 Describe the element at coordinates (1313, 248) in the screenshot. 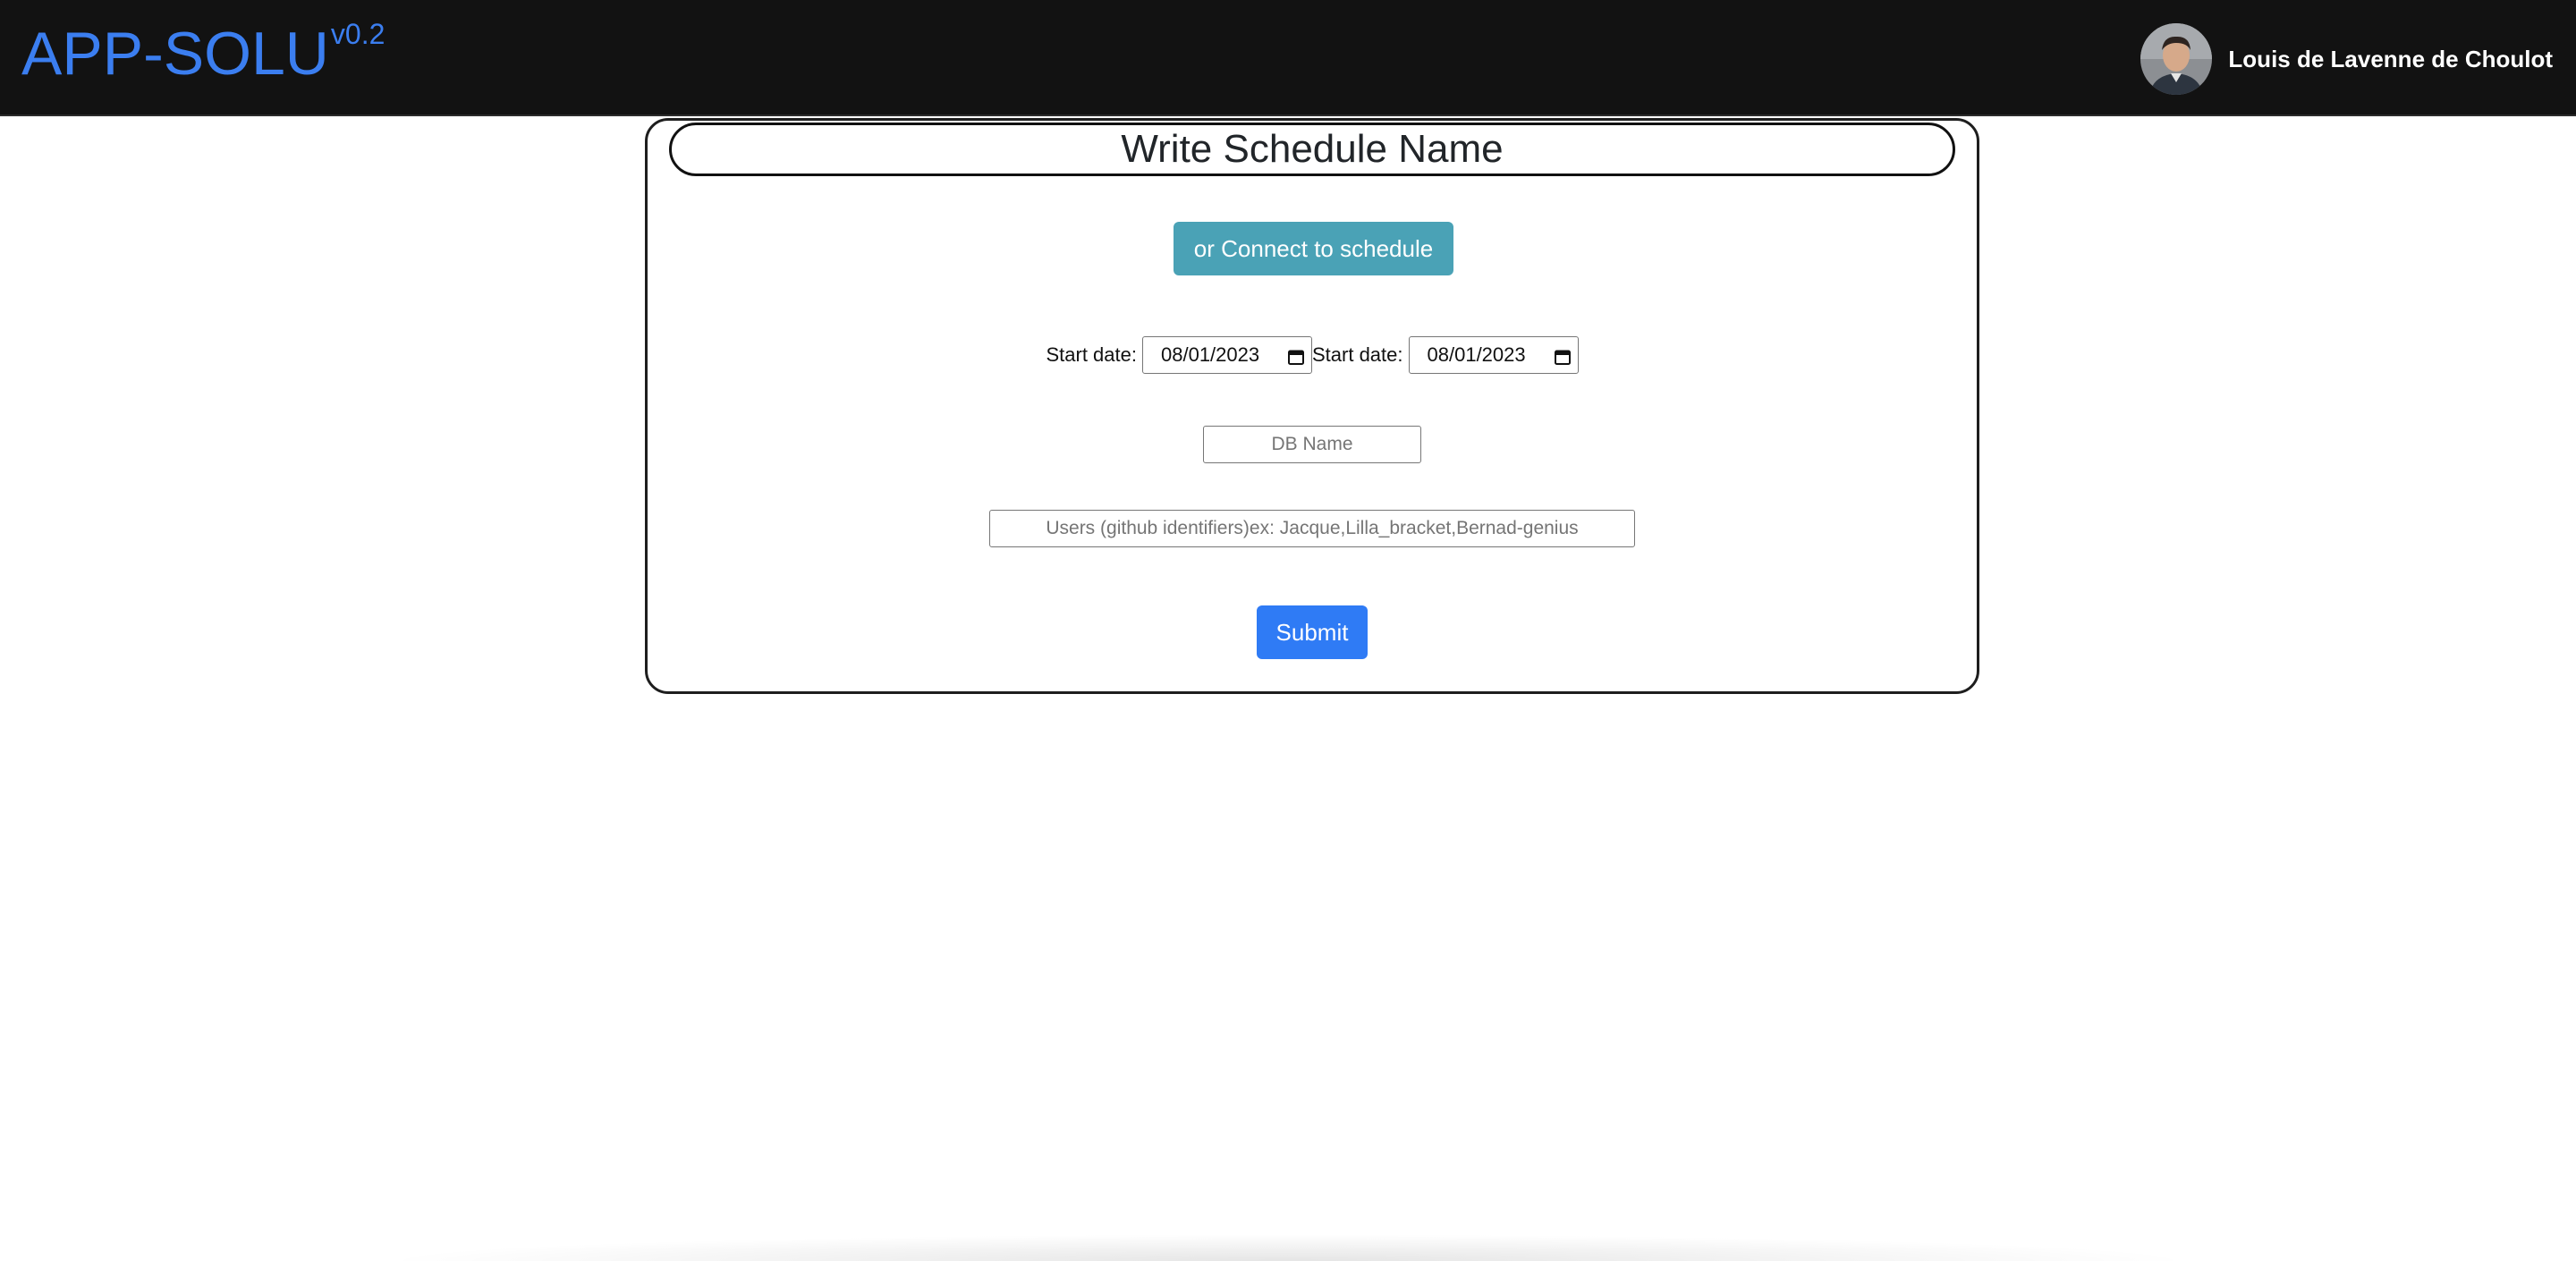

I see `connect-to-schedule-button: or Connect to schedule` at that location.